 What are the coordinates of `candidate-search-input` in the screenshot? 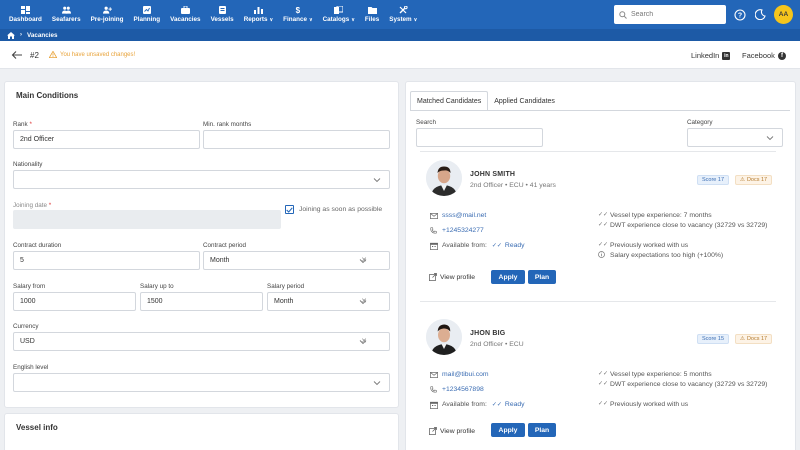 It's located at (479, 137).